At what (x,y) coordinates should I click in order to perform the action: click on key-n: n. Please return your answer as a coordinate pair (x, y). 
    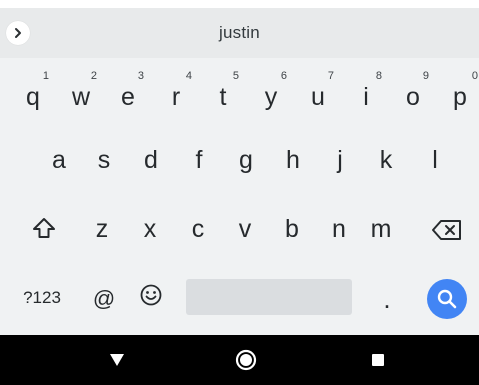
    Looking at the image, I should click on (339, 232).